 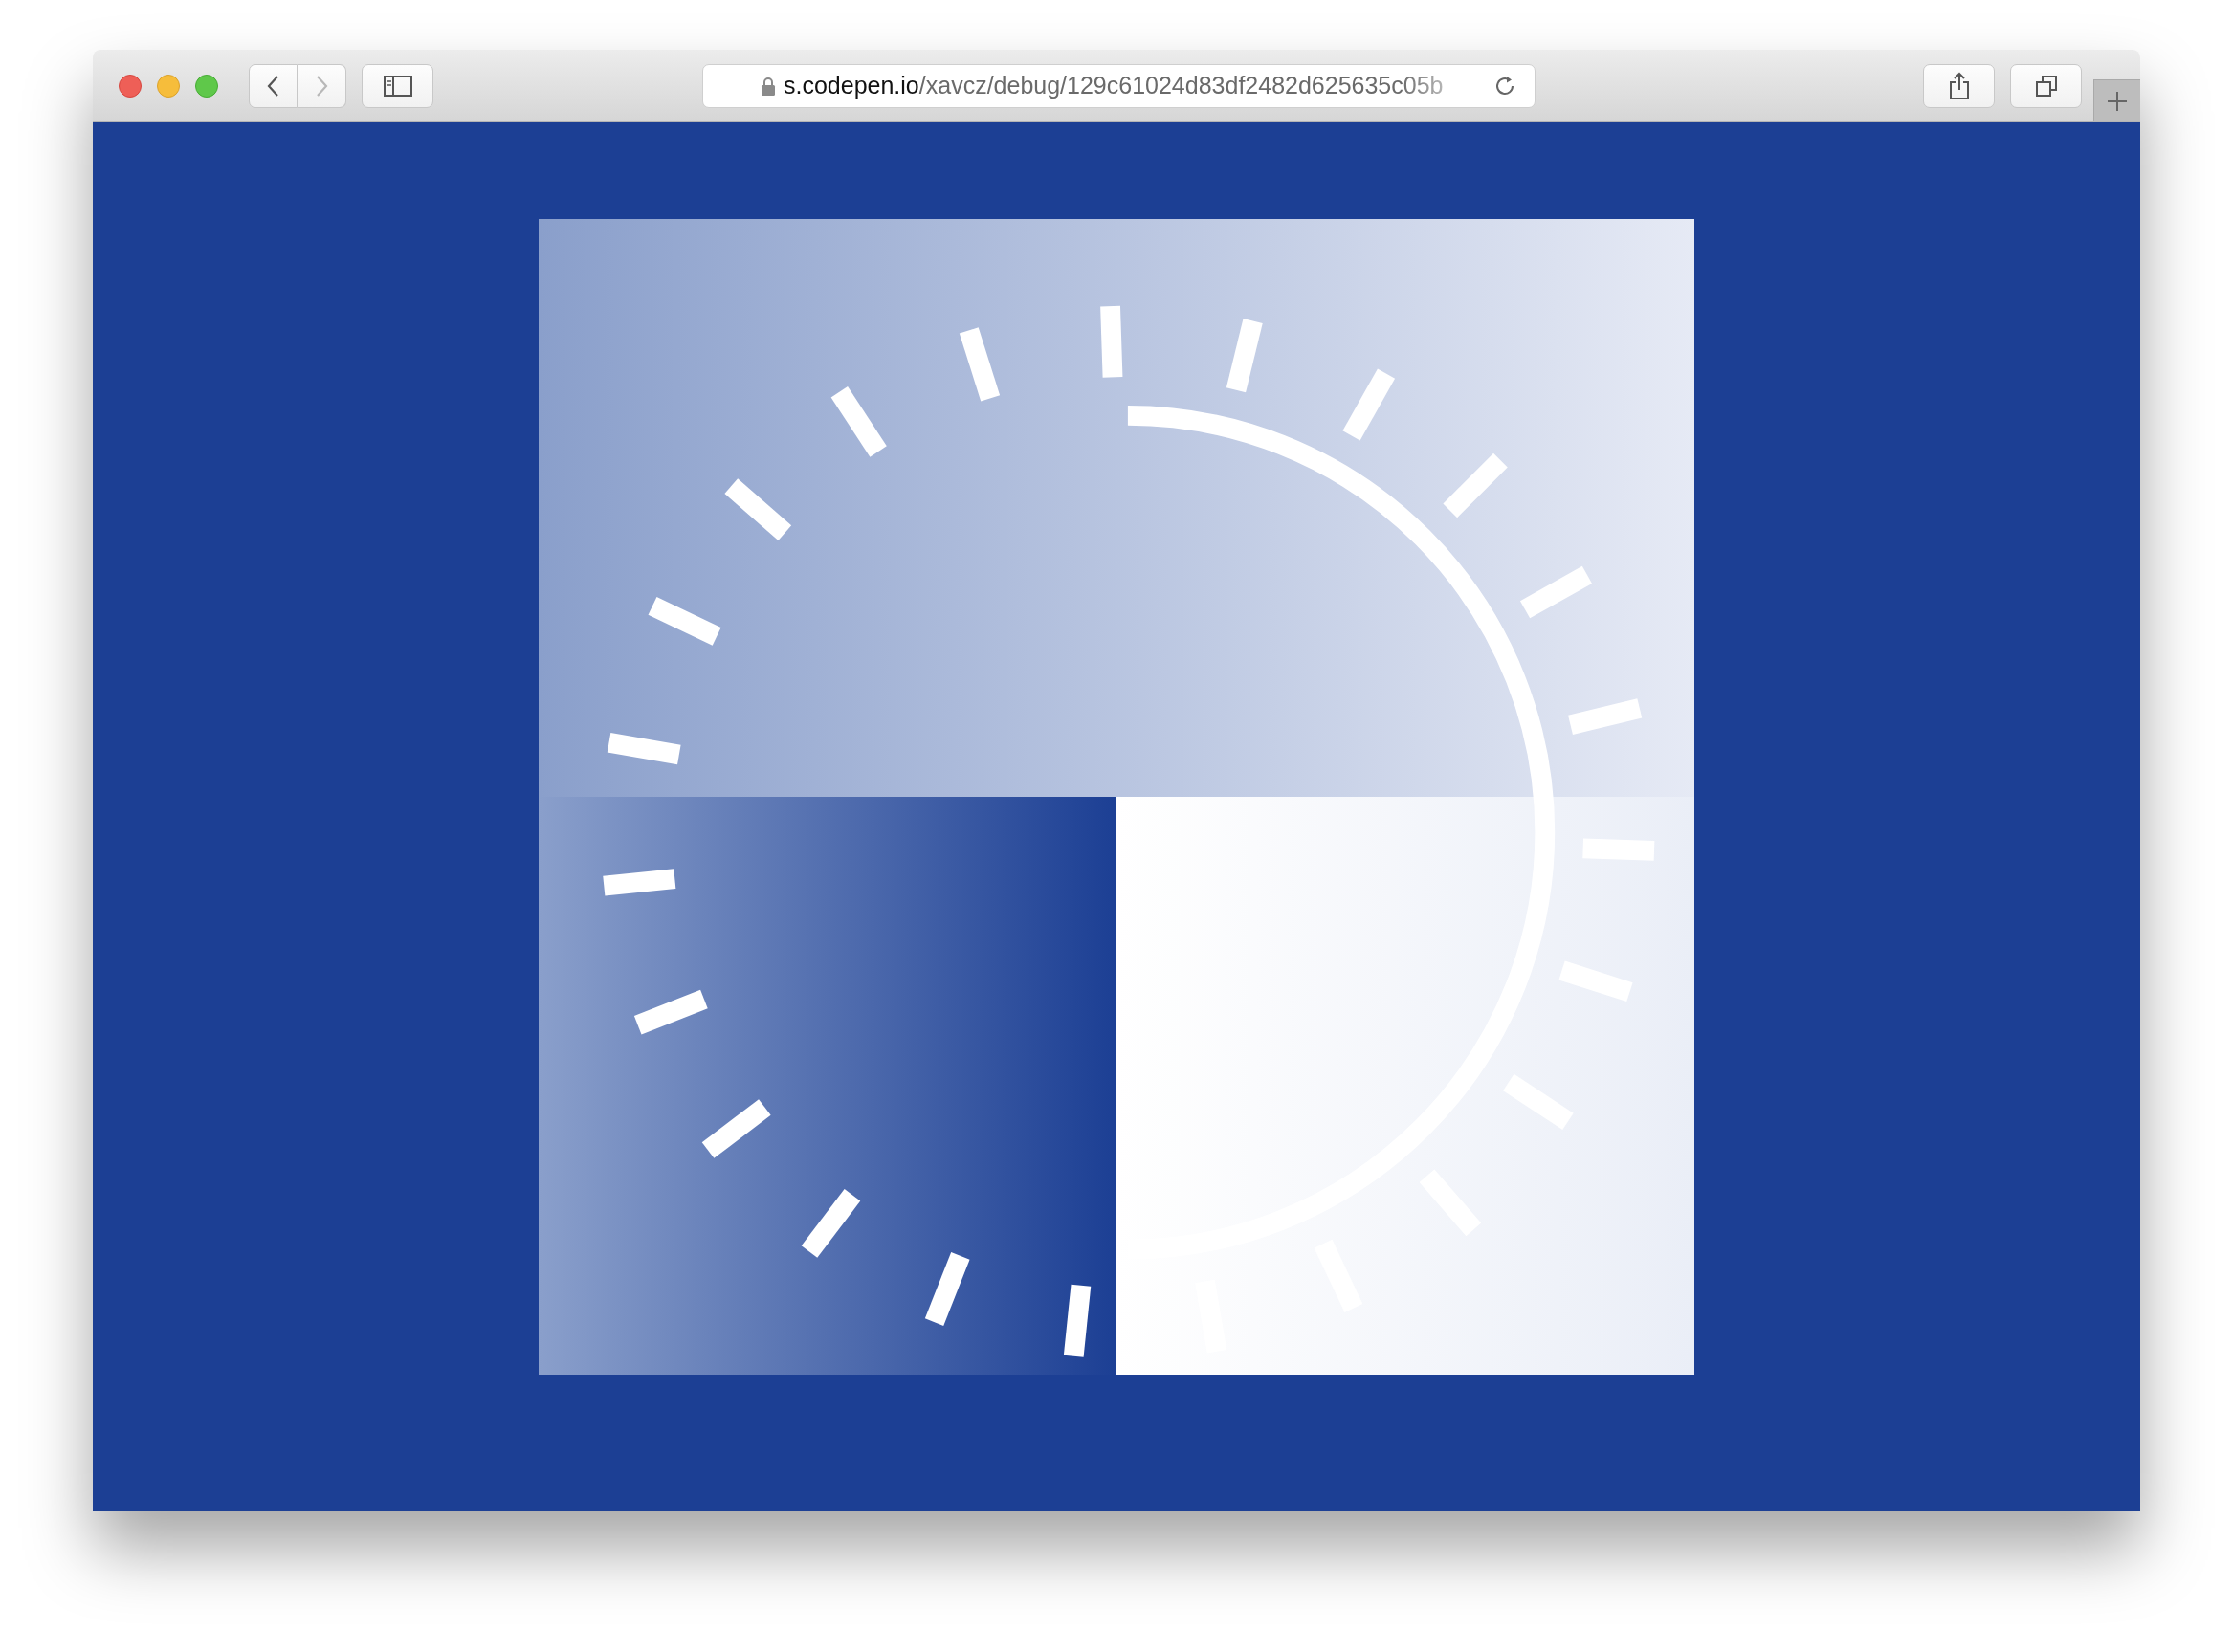 I want to click on share-button, so click(x=1959, y=85).